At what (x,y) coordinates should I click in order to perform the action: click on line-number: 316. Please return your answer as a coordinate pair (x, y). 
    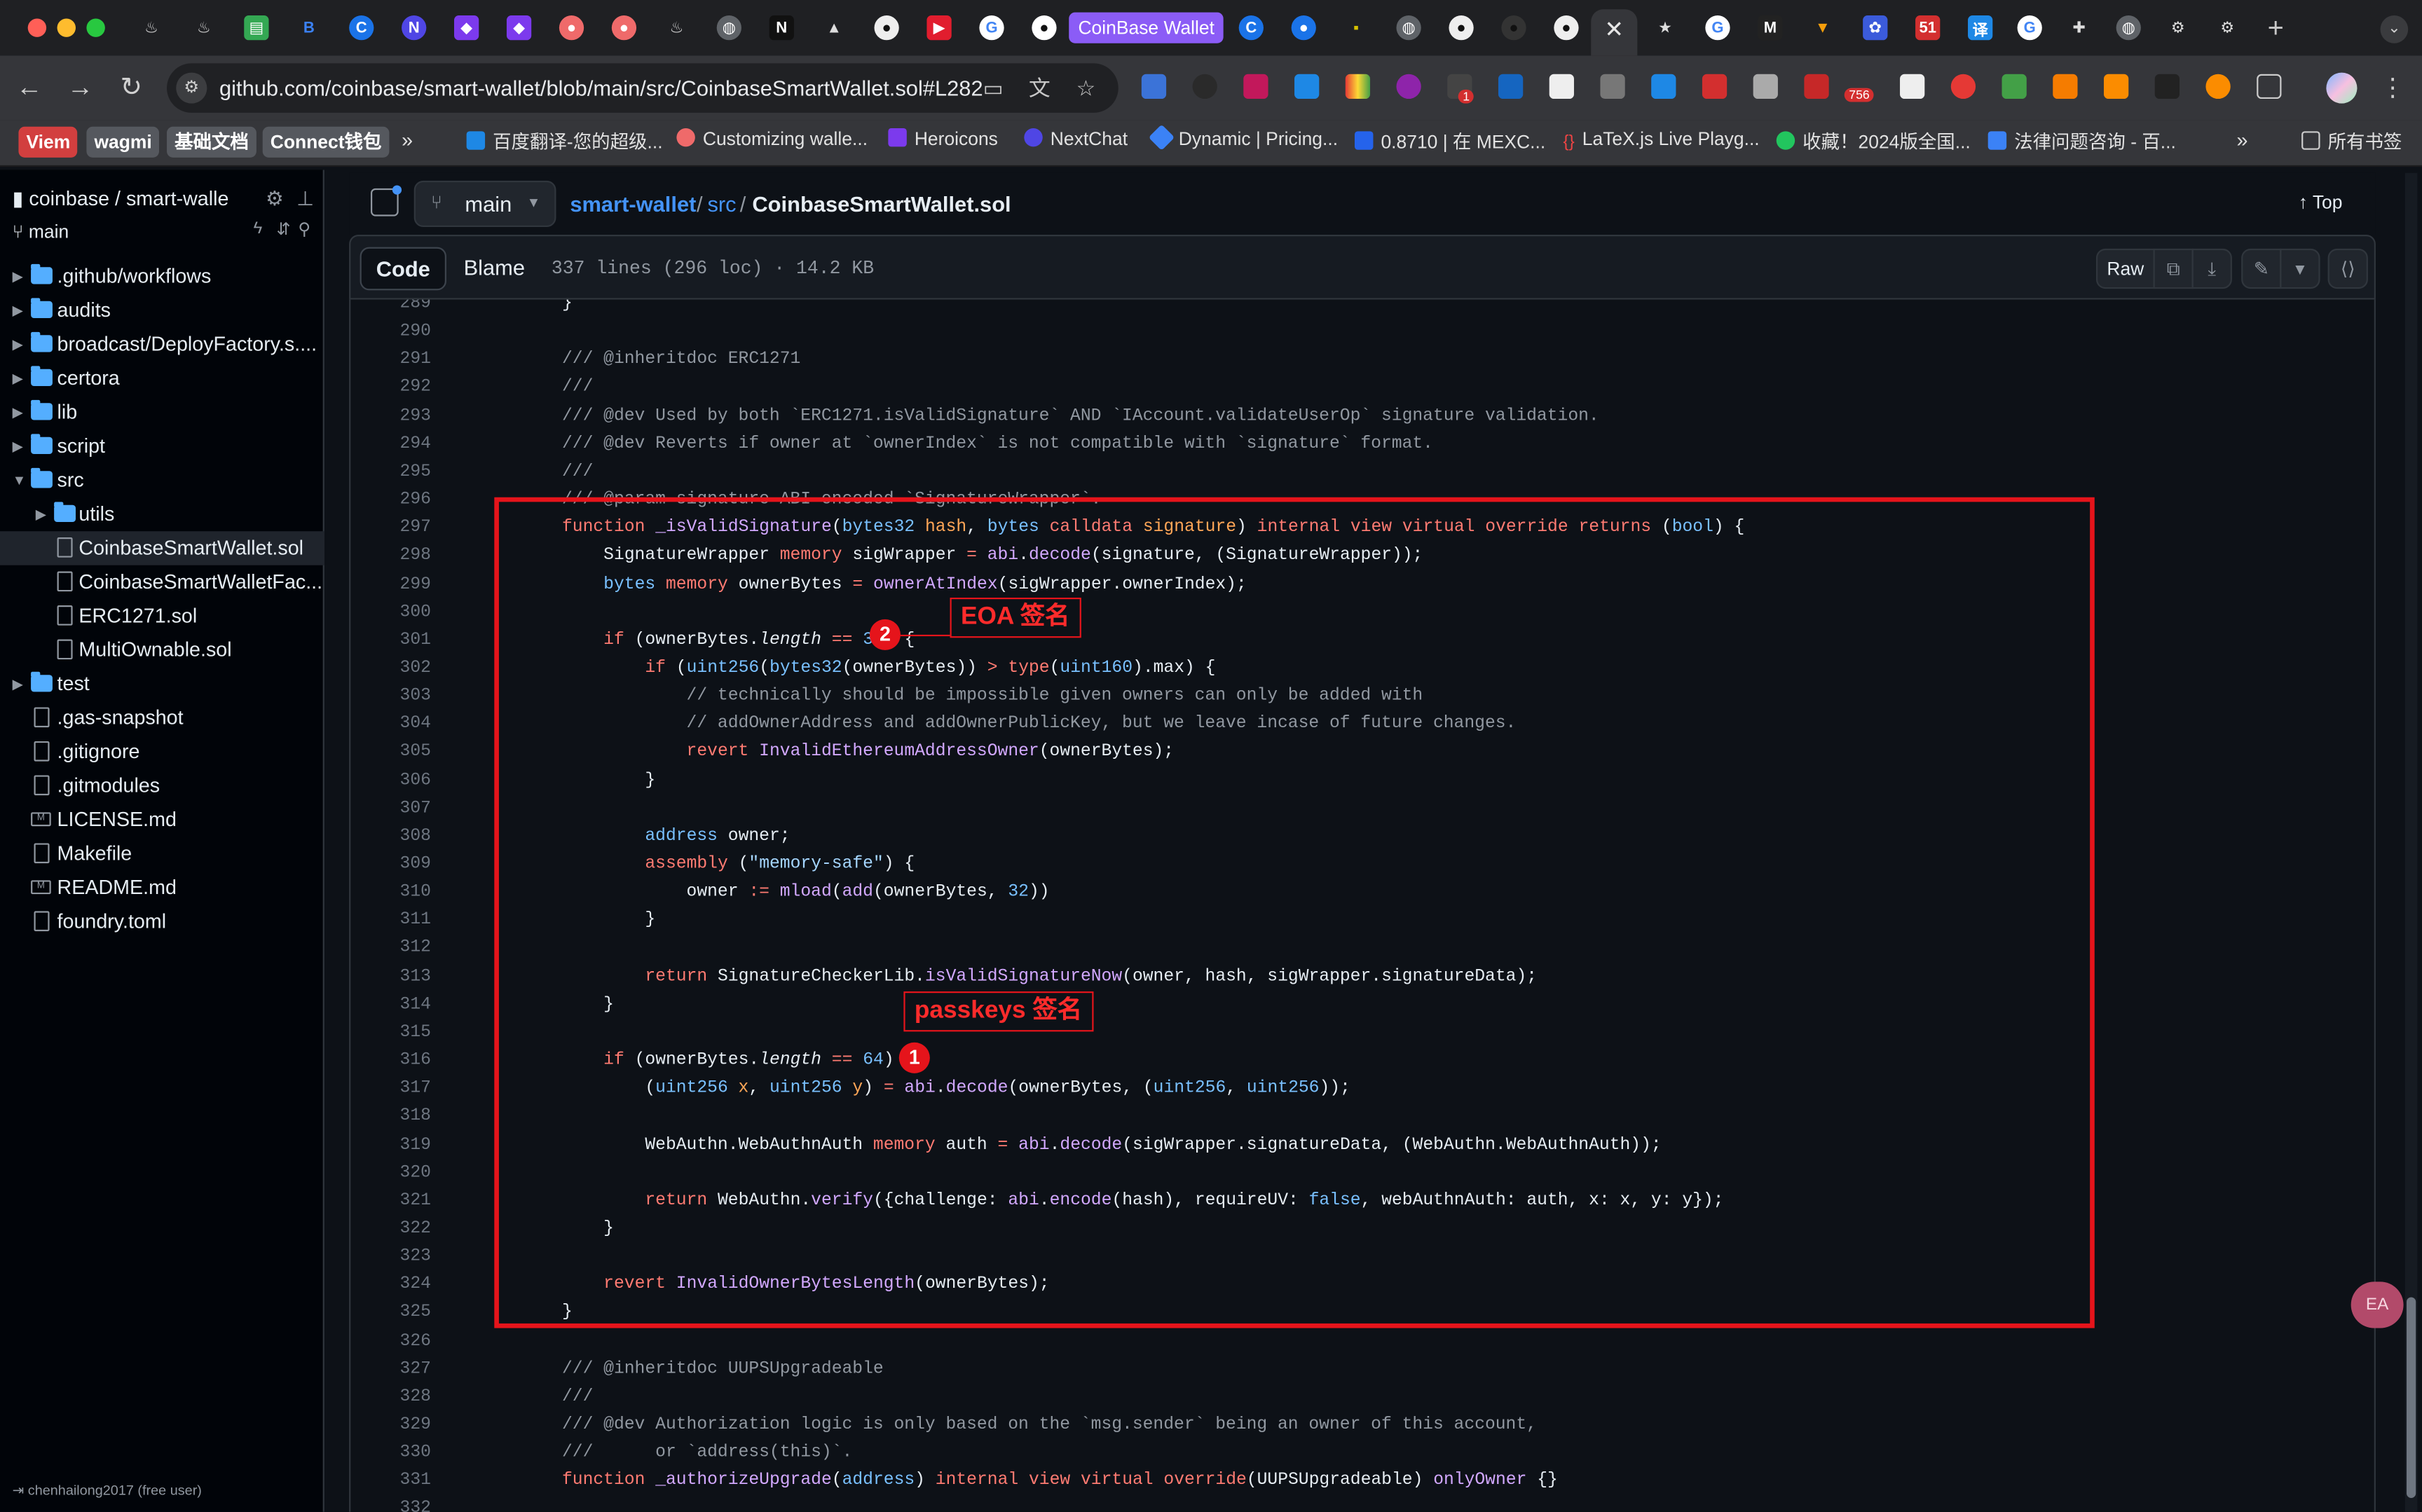
    Looking at the image, I should click on (391, 1061).